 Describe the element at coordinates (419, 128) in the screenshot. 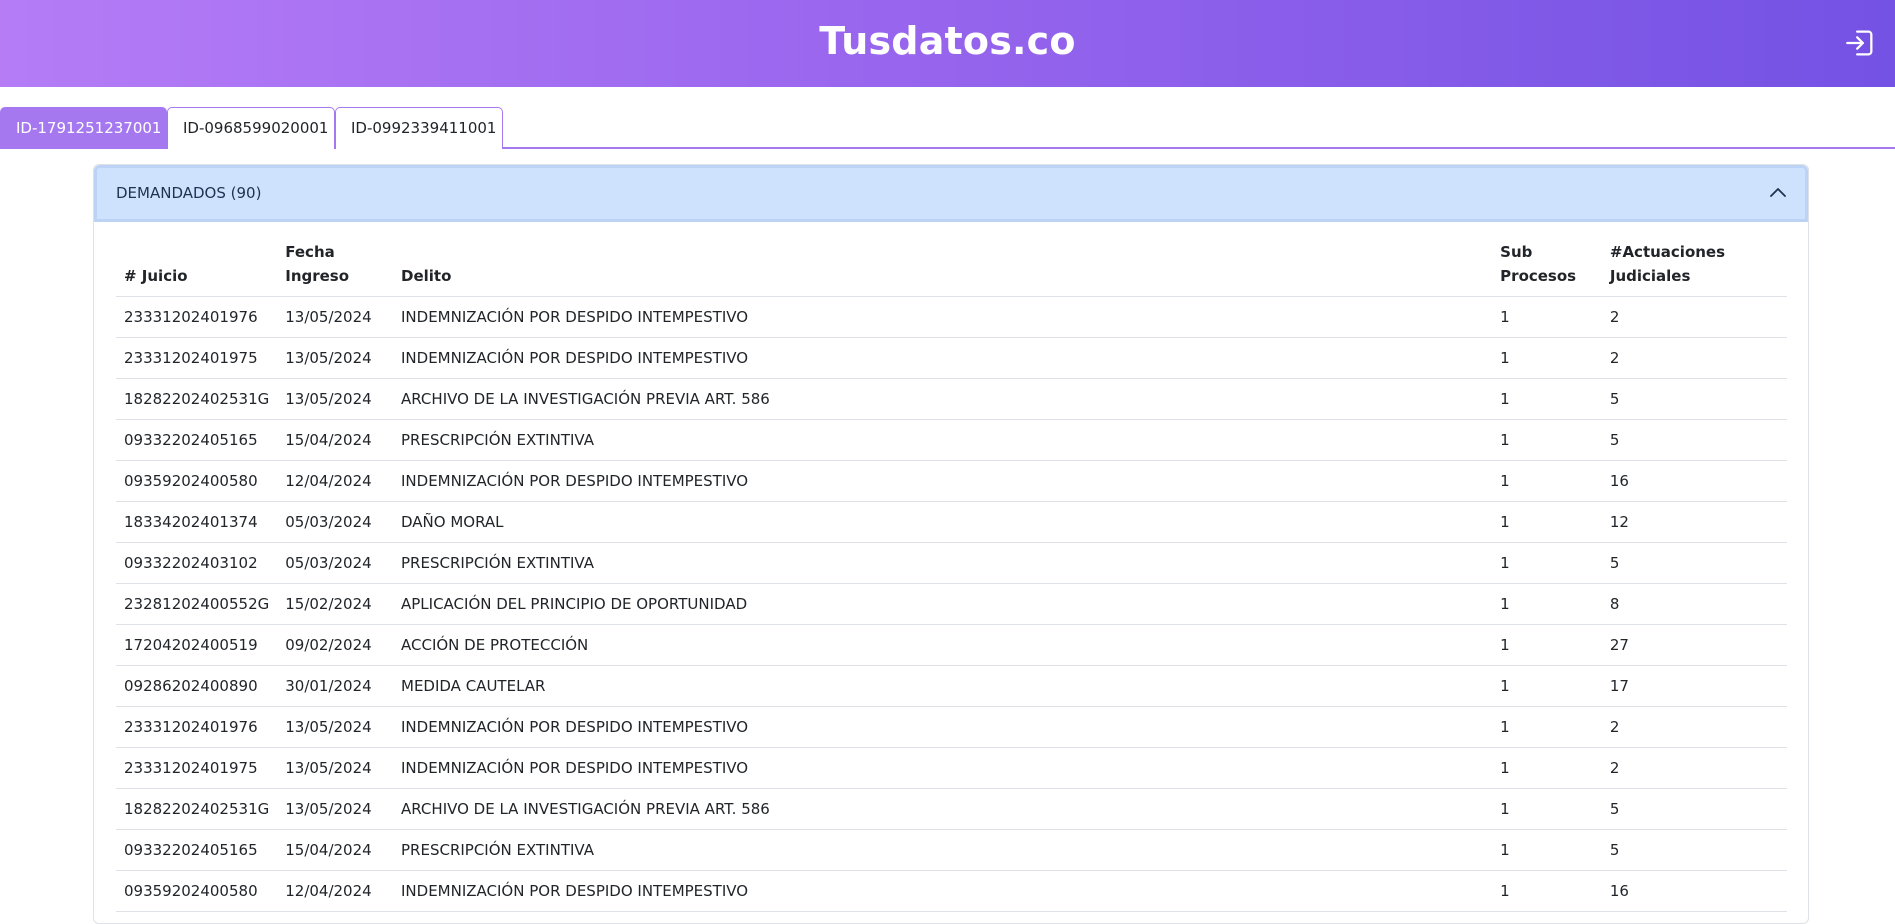

I see `tab-id-0992339411001: ID-0992339411001` at that location.